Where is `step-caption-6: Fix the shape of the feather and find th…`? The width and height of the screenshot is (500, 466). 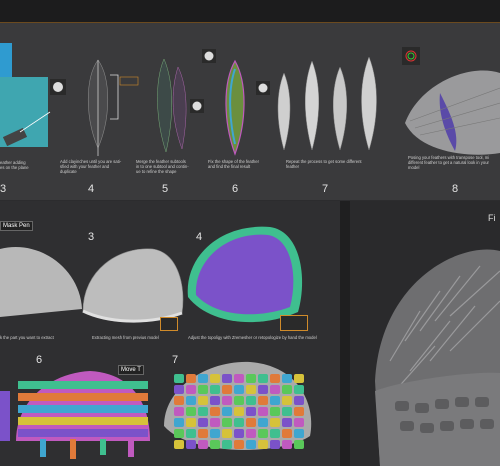
step-caption-6: Fix the shape of the feather and find th… is located at coordinates (233, 164).